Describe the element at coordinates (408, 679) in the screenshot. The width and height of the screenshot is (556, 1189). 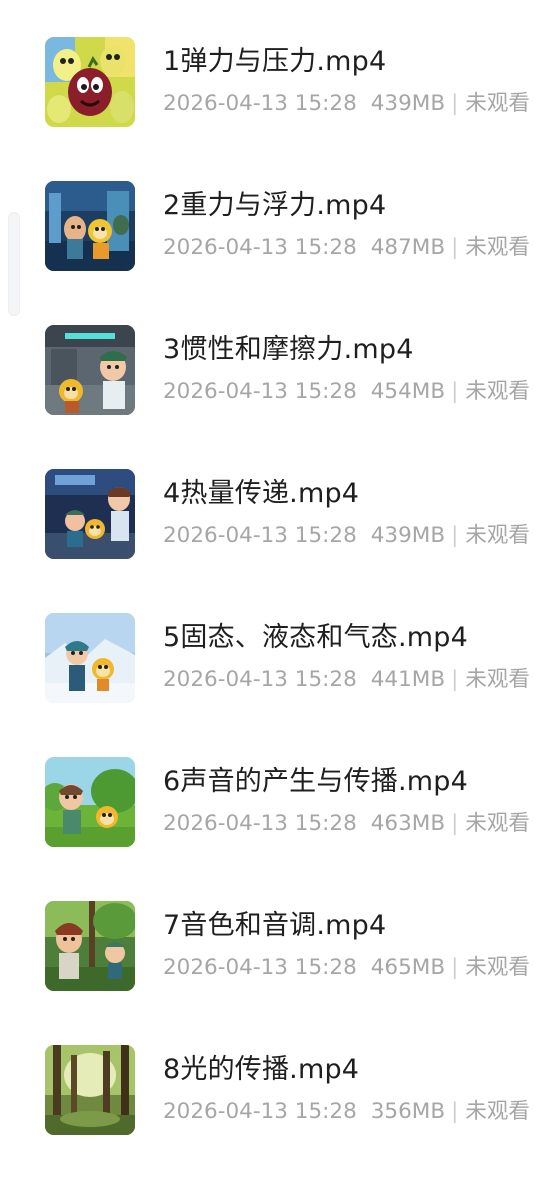
I see `file-size: 441MB` at that location.